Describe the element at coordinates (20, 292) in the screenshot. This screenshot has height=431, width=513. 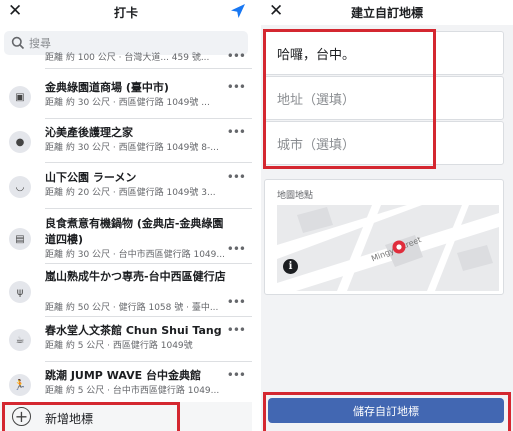
I see `utensils-icon: ψ` at that location.